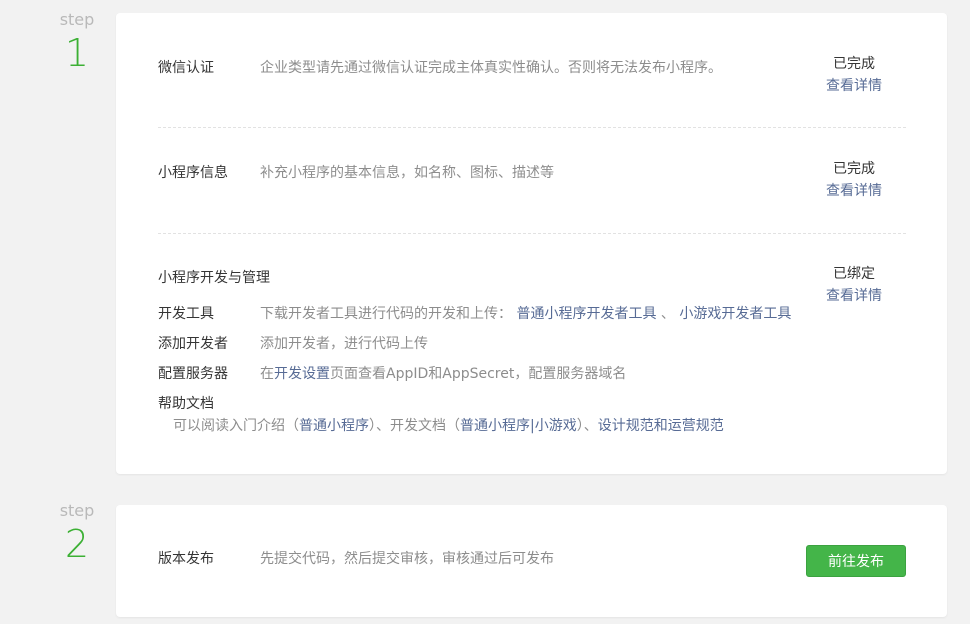 The image size is (970, 624). I want to click on server-config-desc: 在开发设置页面查看AppID和AppSecret，配置服务器域名, so click(443, 373).